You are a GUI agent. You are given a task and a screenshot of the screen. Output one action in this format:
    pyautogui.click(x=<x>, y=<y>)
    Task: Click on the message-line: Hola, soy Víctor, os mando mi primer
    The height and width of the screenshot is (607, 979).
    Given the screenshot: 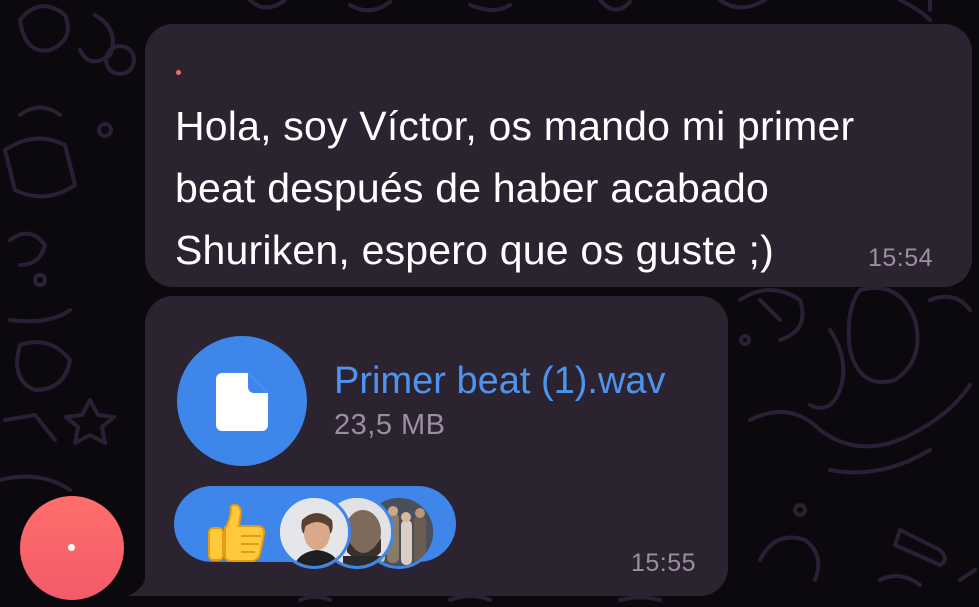 What is the action you would take?
    pyautogui.click(x=515, y=126)
    